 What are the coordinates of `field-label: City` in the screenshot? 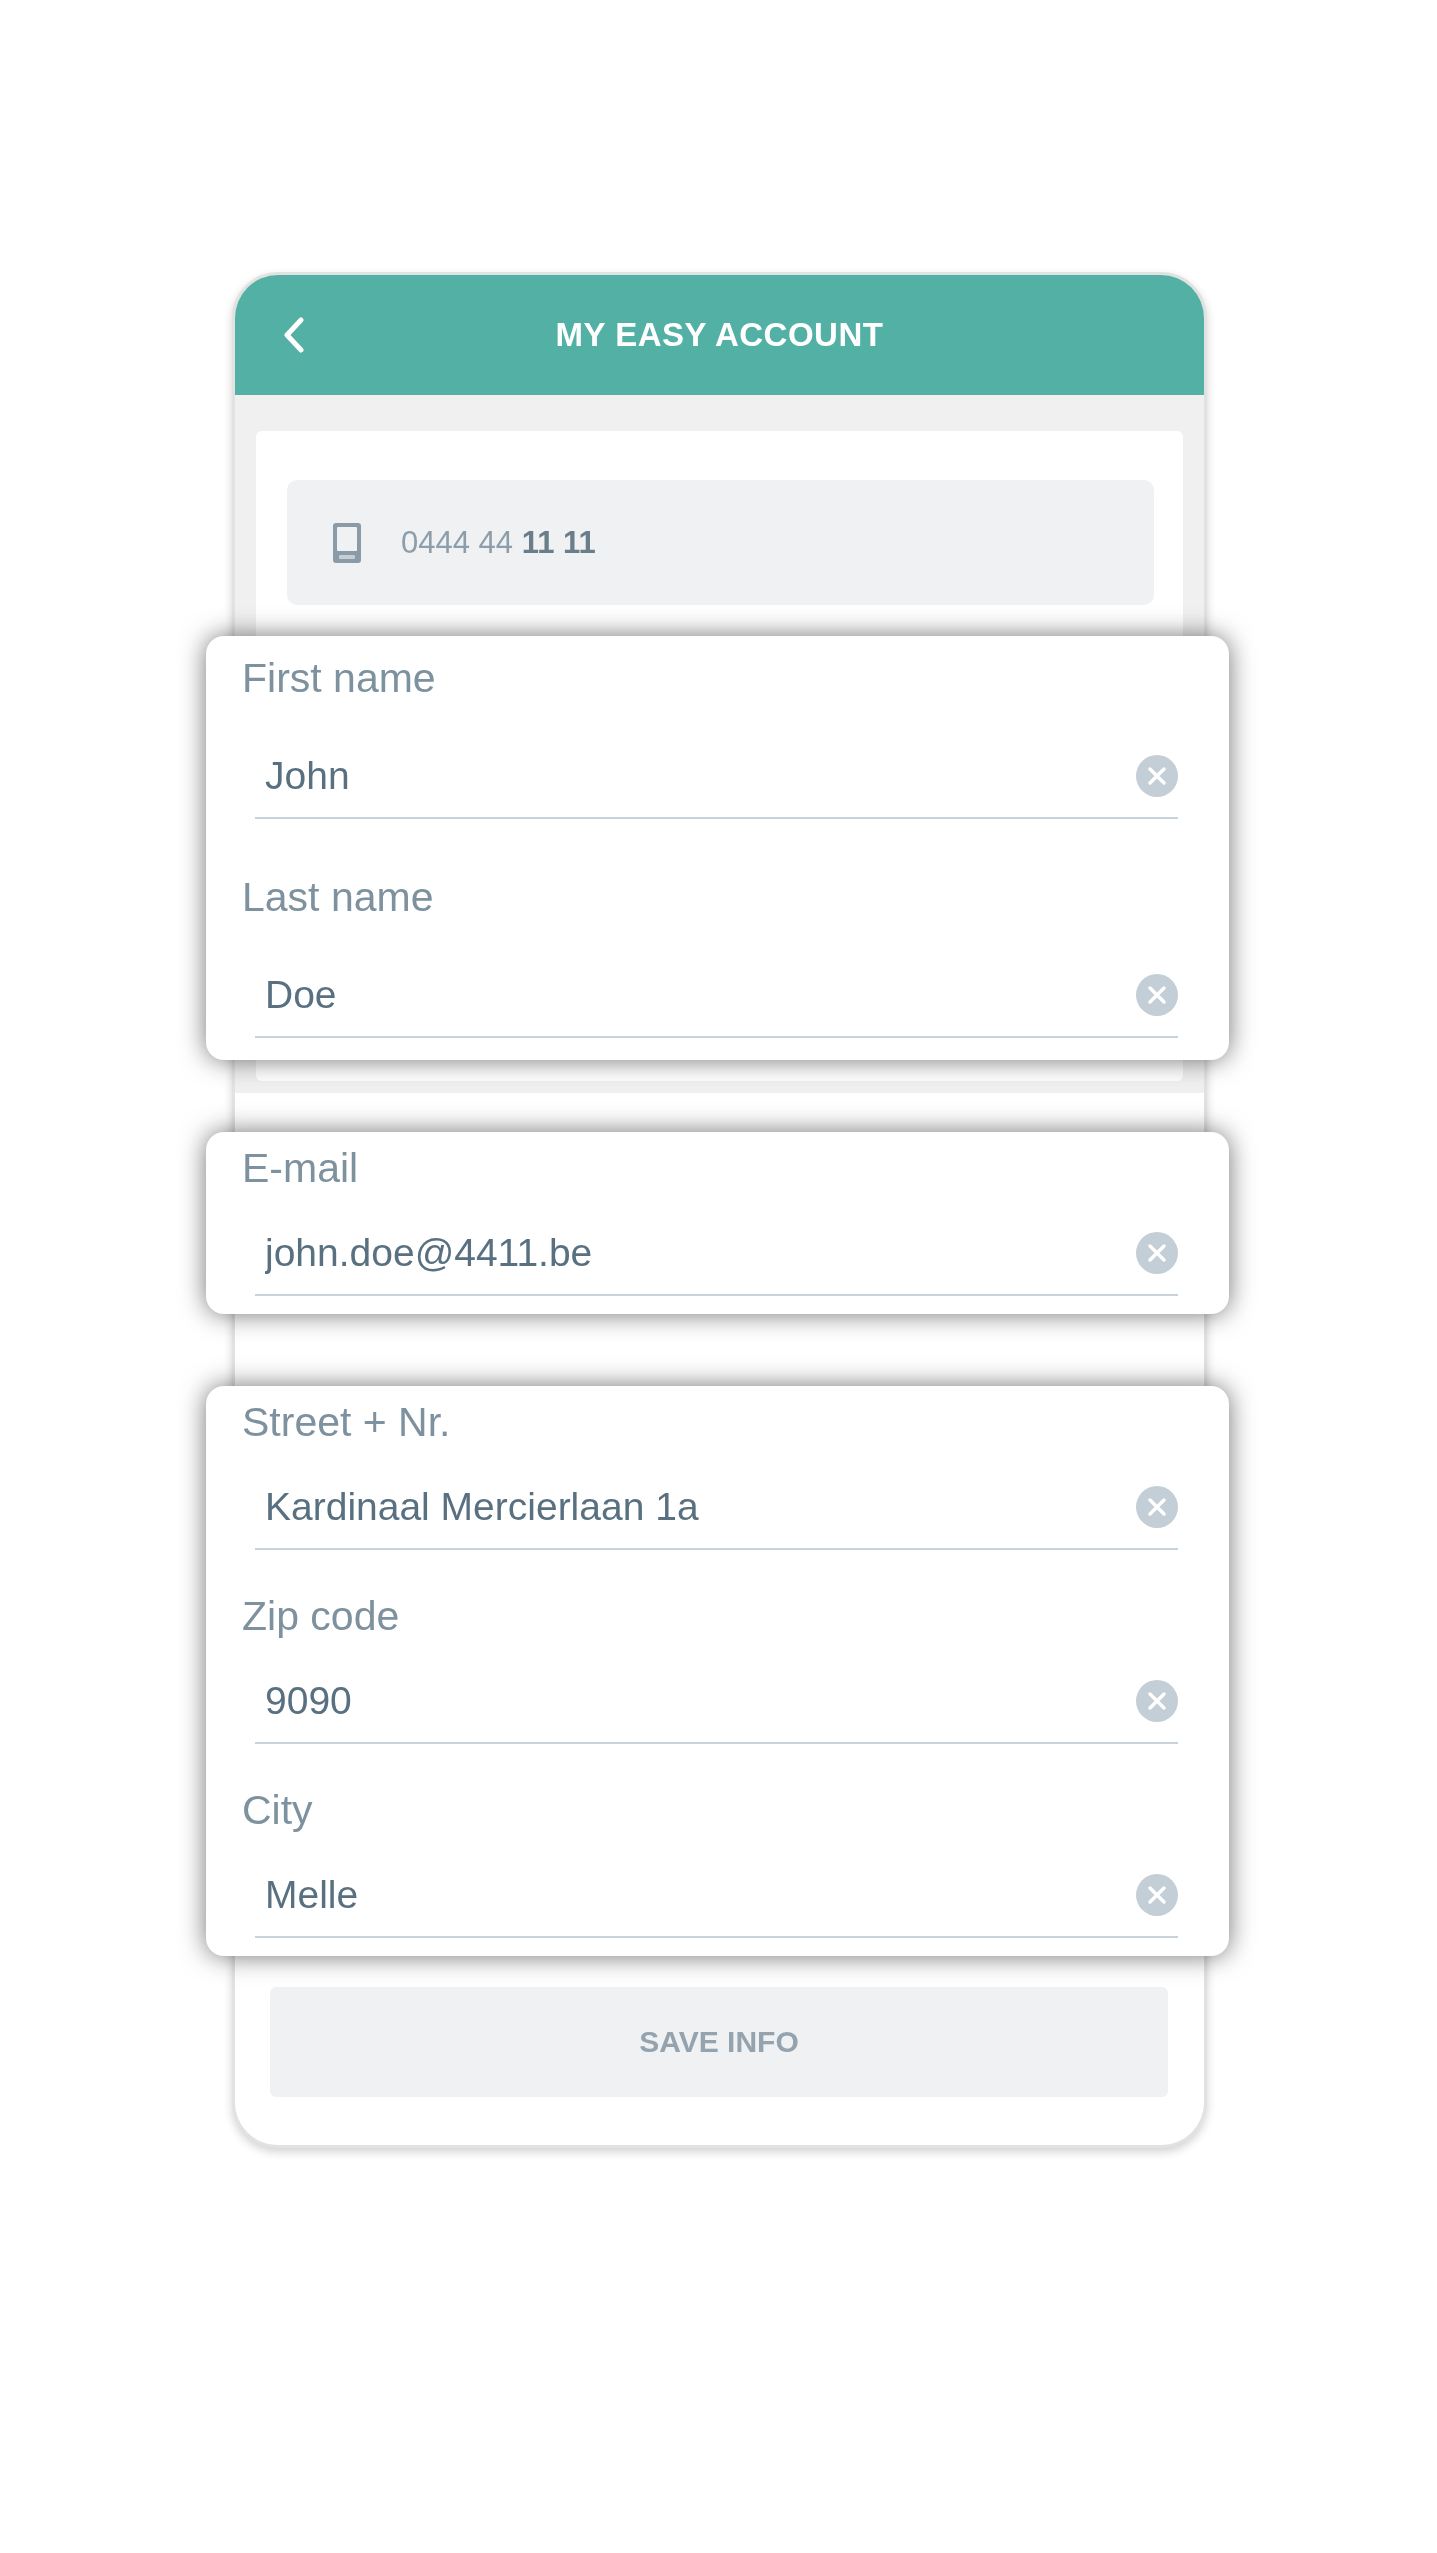 It's located at (277, 1810).